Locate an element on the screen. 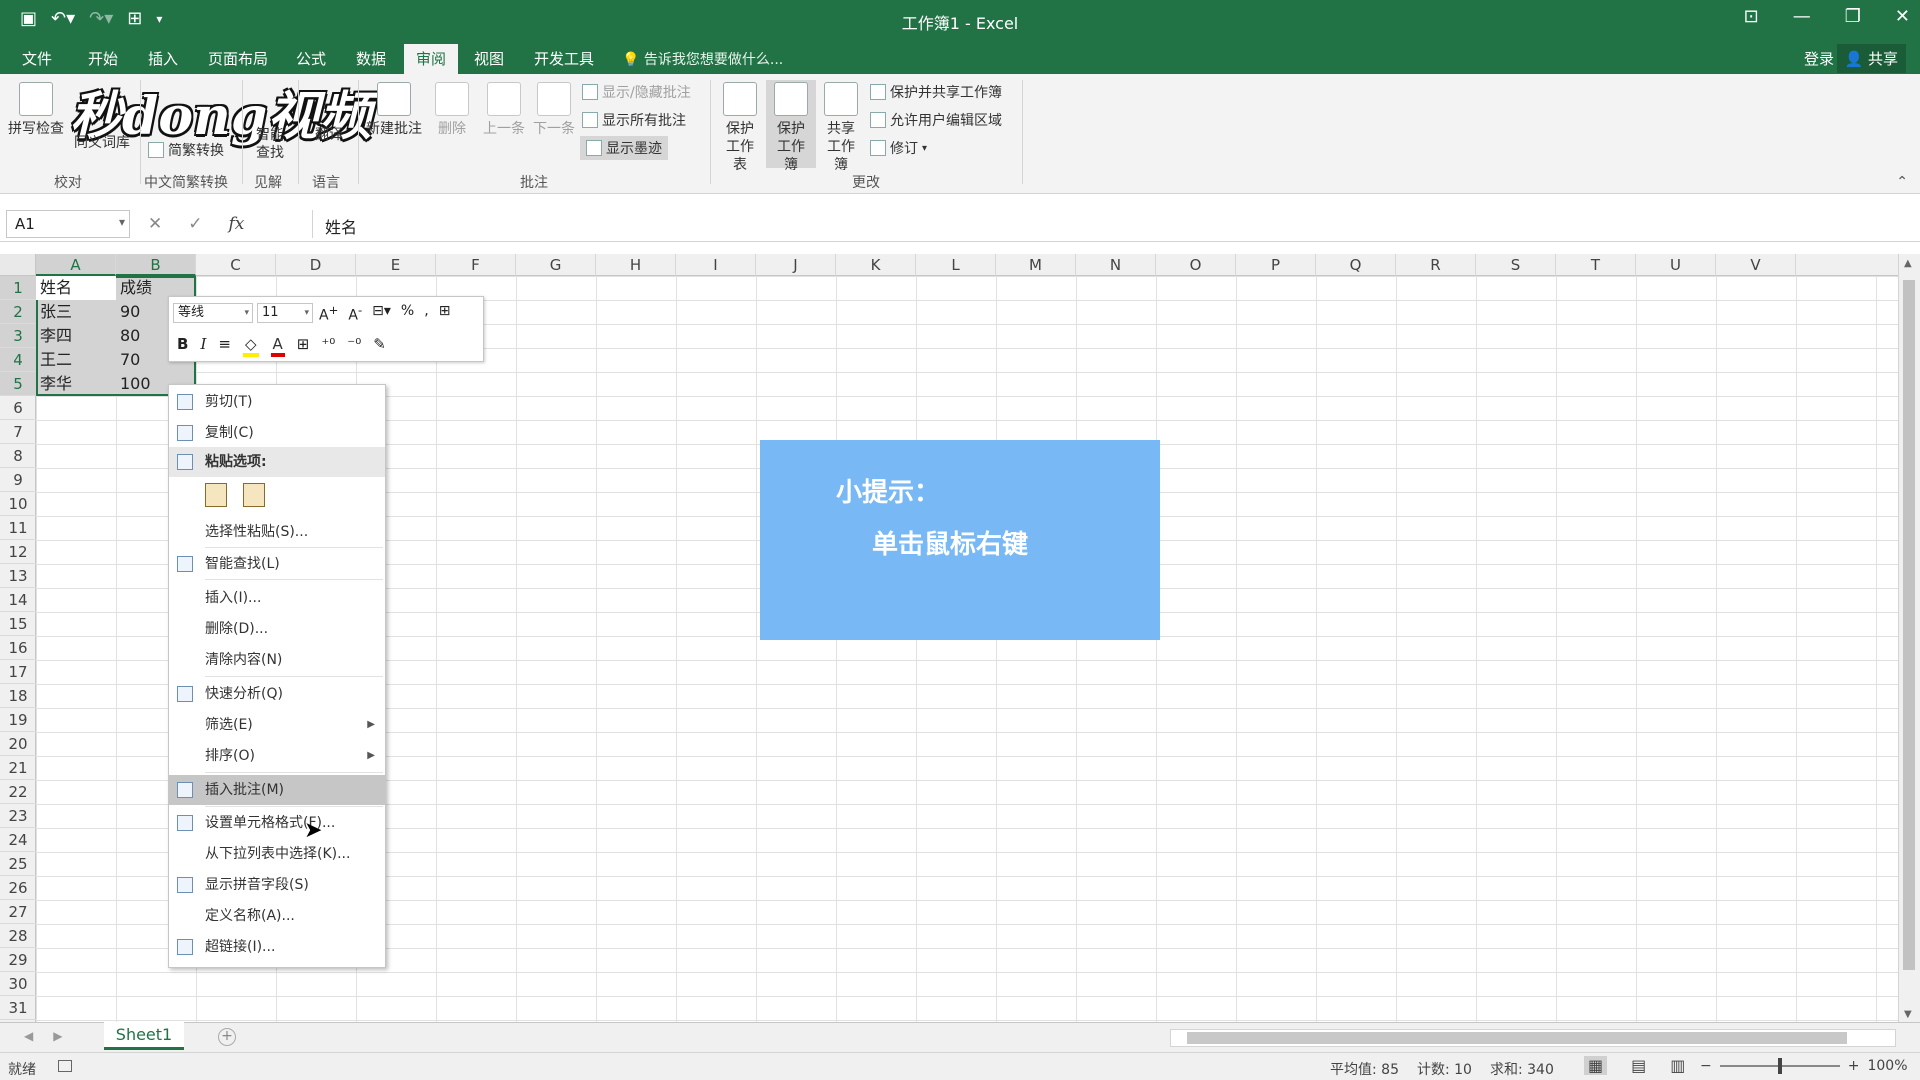 The height and width of the screenshot is (1080, 1920). paste-values-icon is located at coordinates (254, 495).